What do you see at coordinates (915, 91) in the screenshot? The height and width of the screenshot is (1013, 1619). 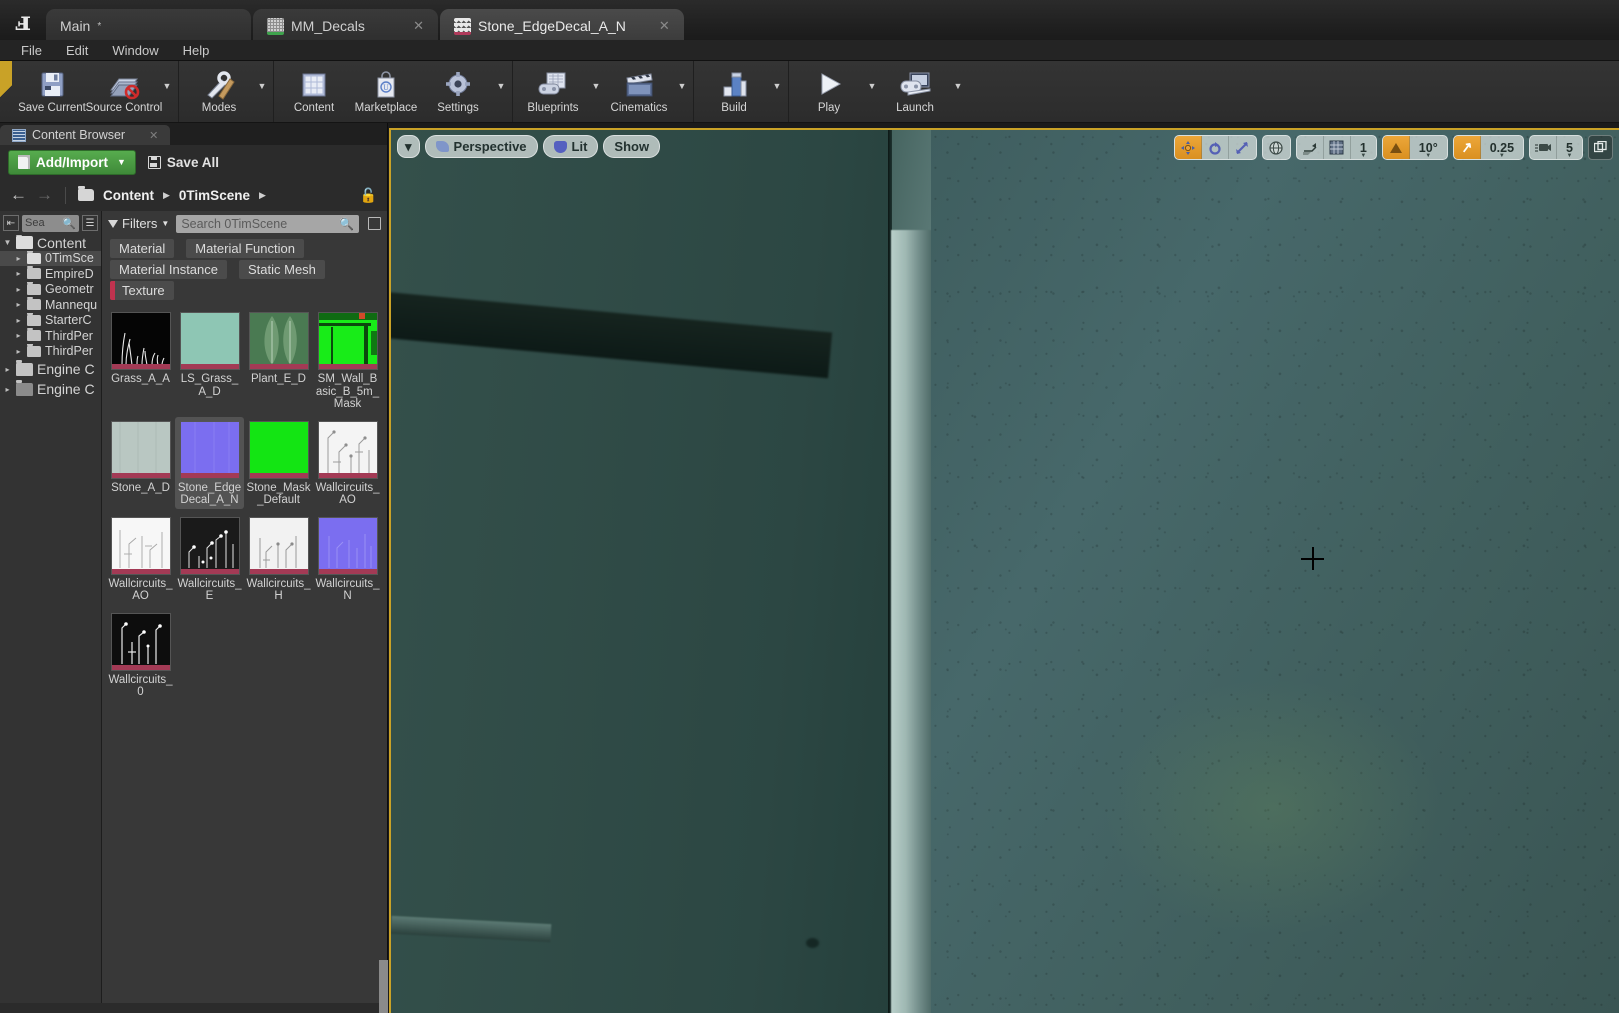 I see `launch-button: Launch` at bounding box center [915, 91].